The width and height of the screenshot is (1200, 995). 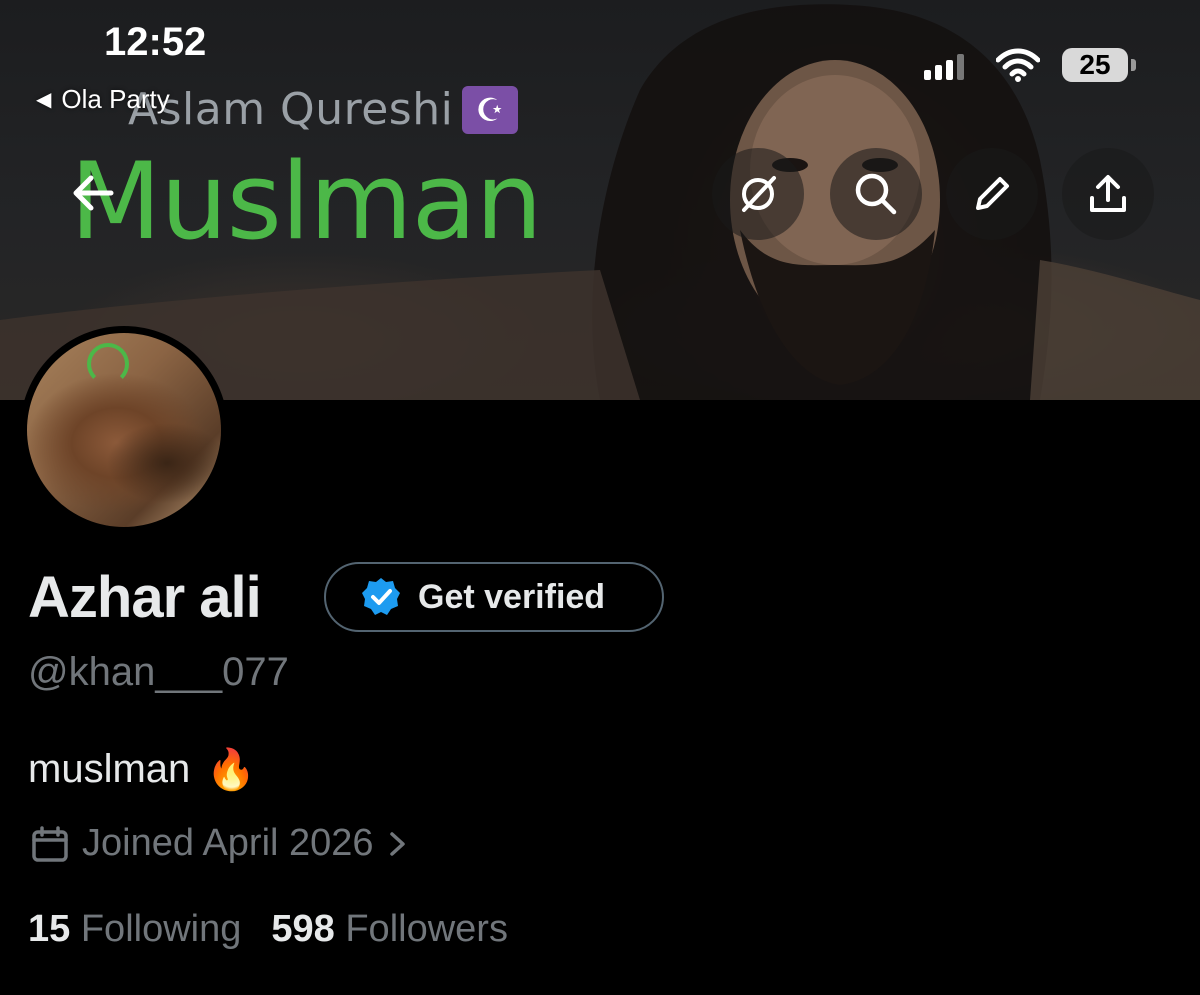 I want to click on fire-emoji: 🔥, so click(x=231, y=770).